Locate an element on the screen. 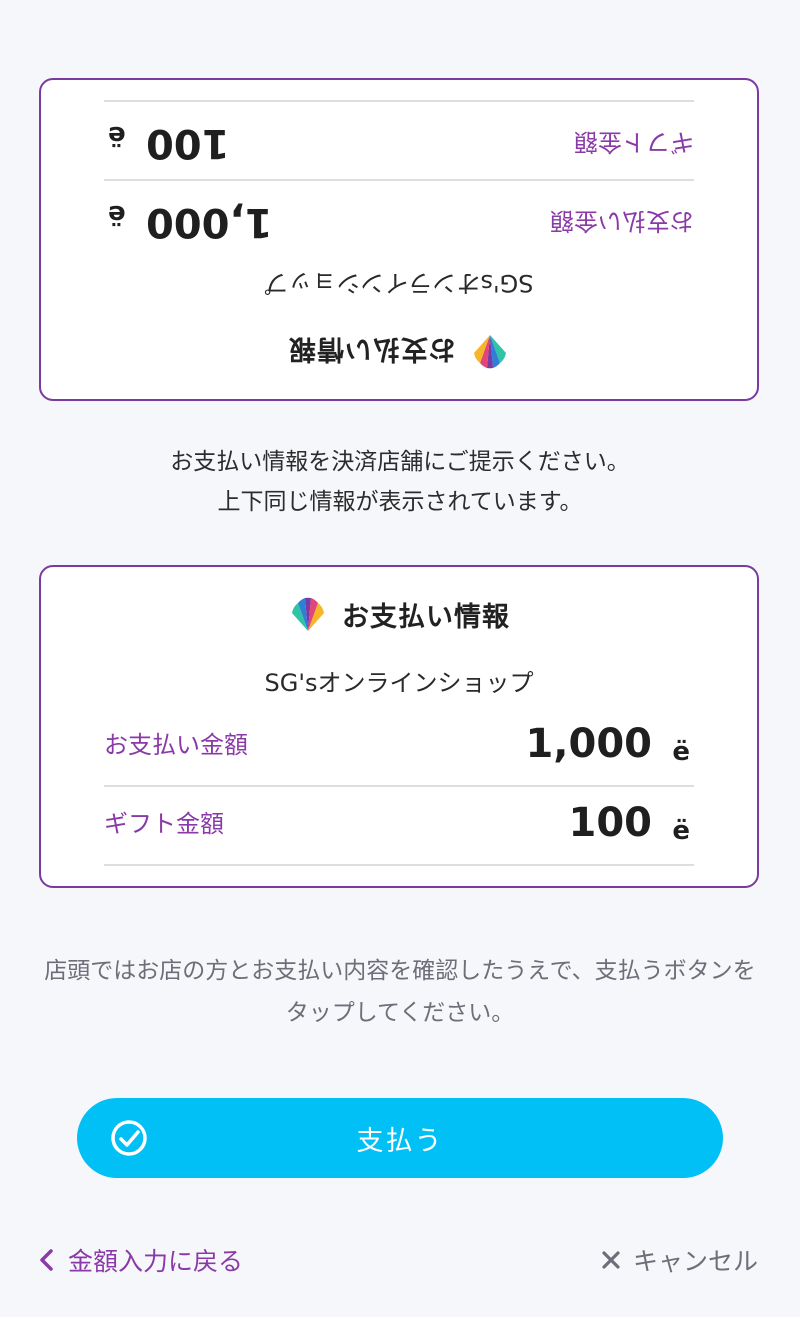 The width and height of the screenshot is (800, 1317). cancel-link-label: キャンセル is located at coordinates (695, 1261).